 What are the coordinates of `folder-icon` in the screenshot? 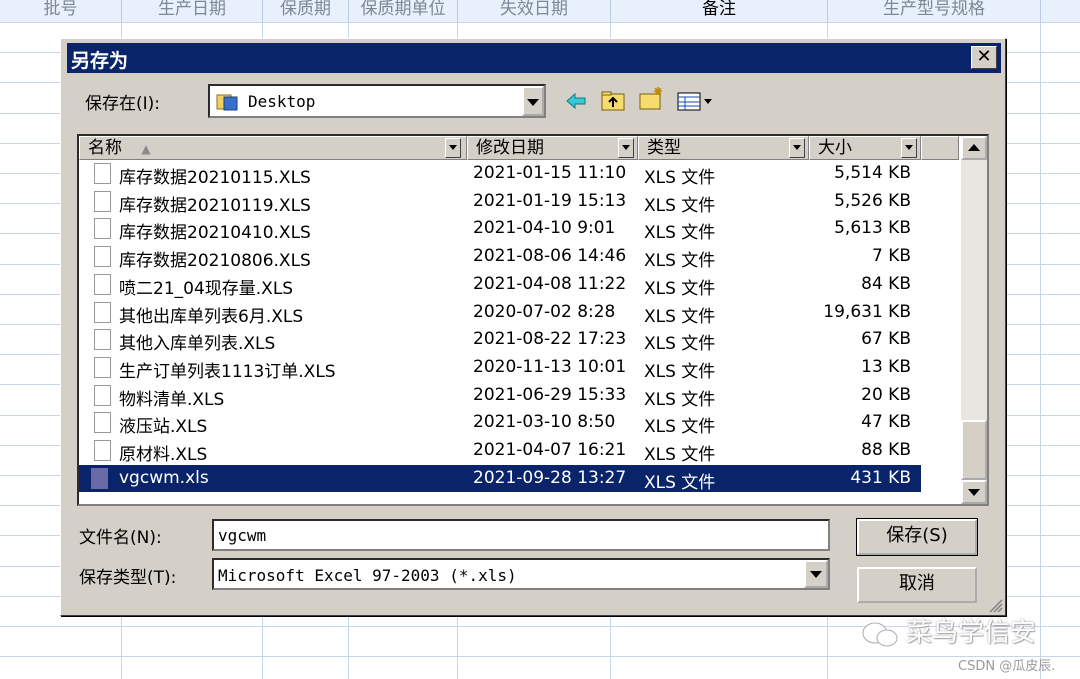 It's located at (227, 102).